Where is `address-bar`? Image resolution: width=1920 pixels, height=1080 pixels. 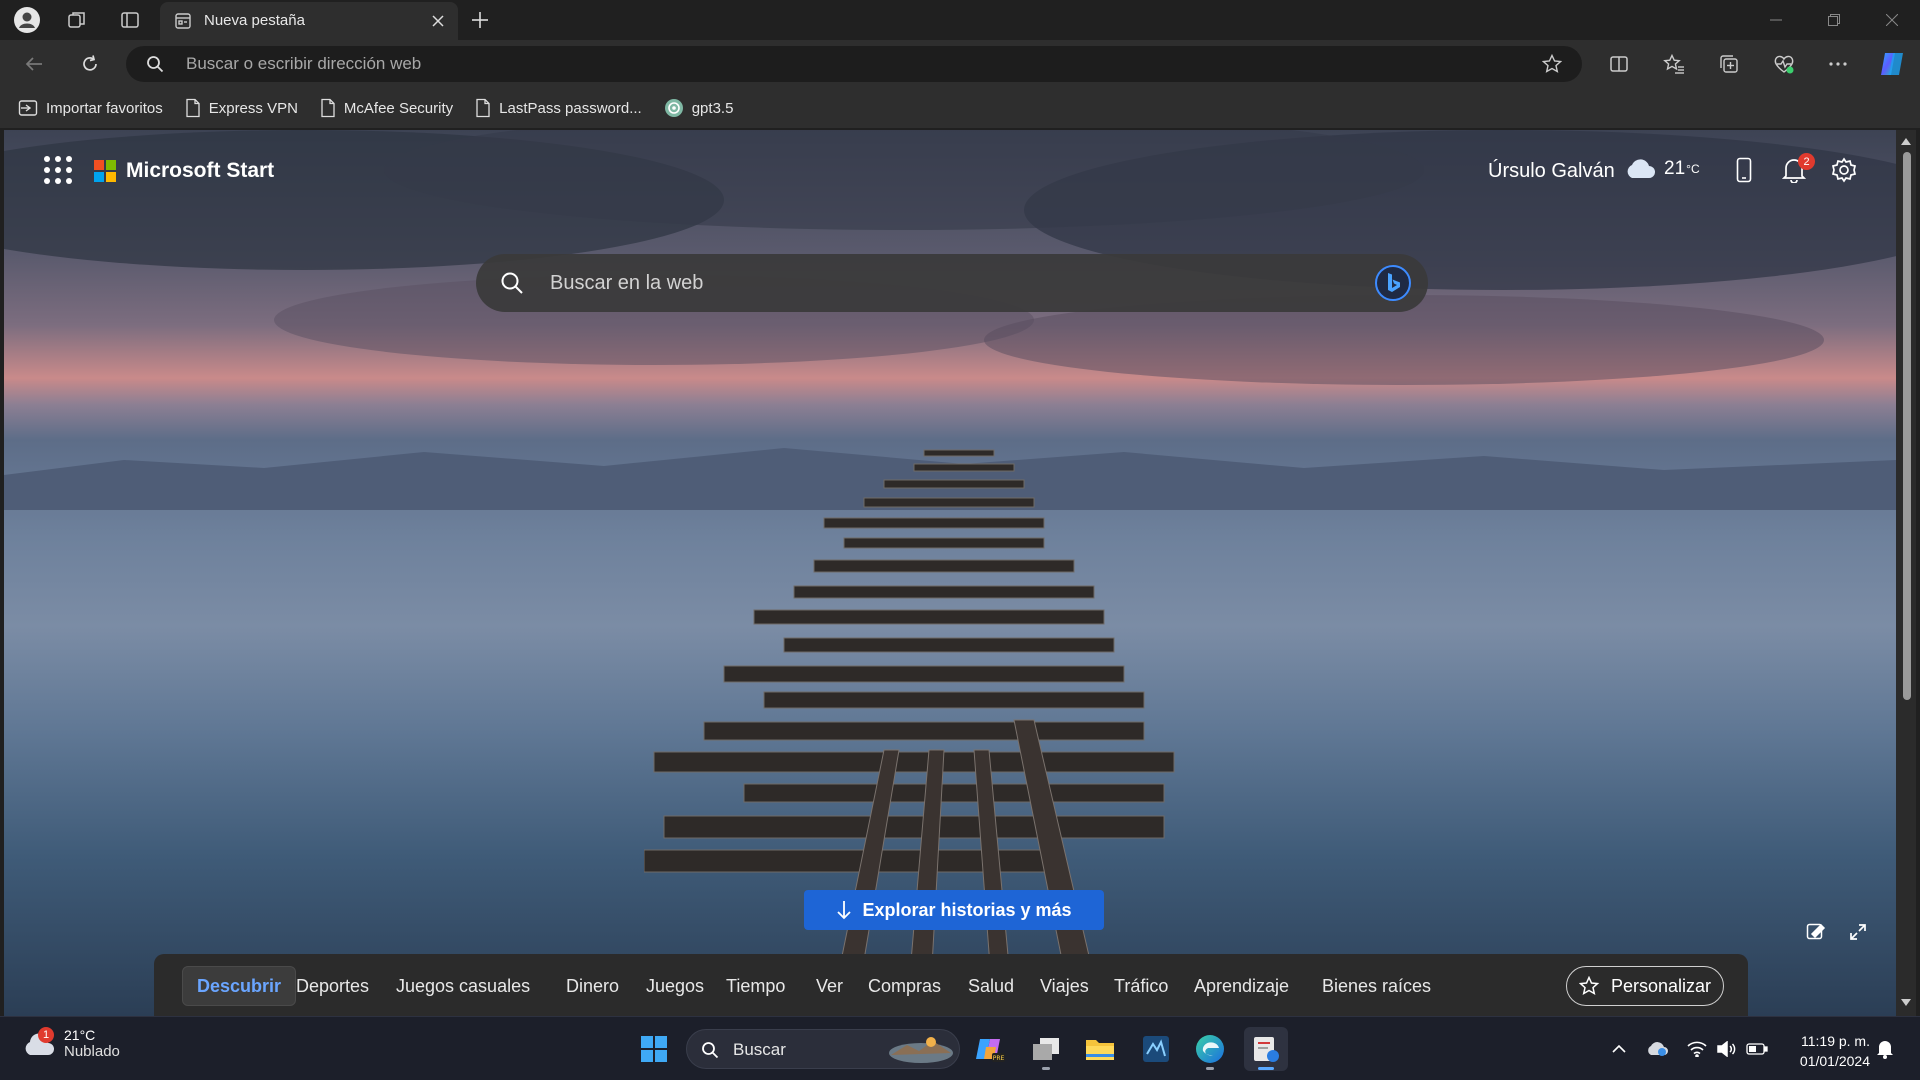
address-bar is located at coordinates (854, 64).